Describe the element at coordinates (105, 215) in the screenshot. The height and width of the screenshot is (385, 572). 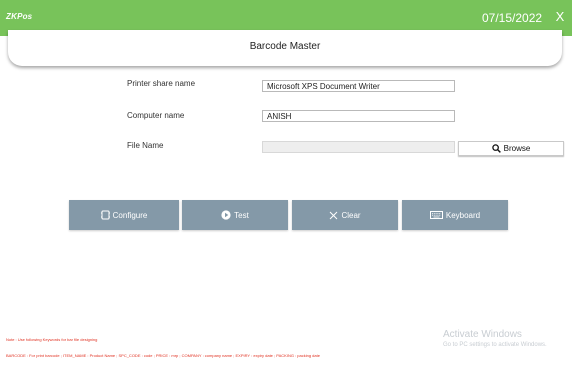
I see `configure-icon` at that location.